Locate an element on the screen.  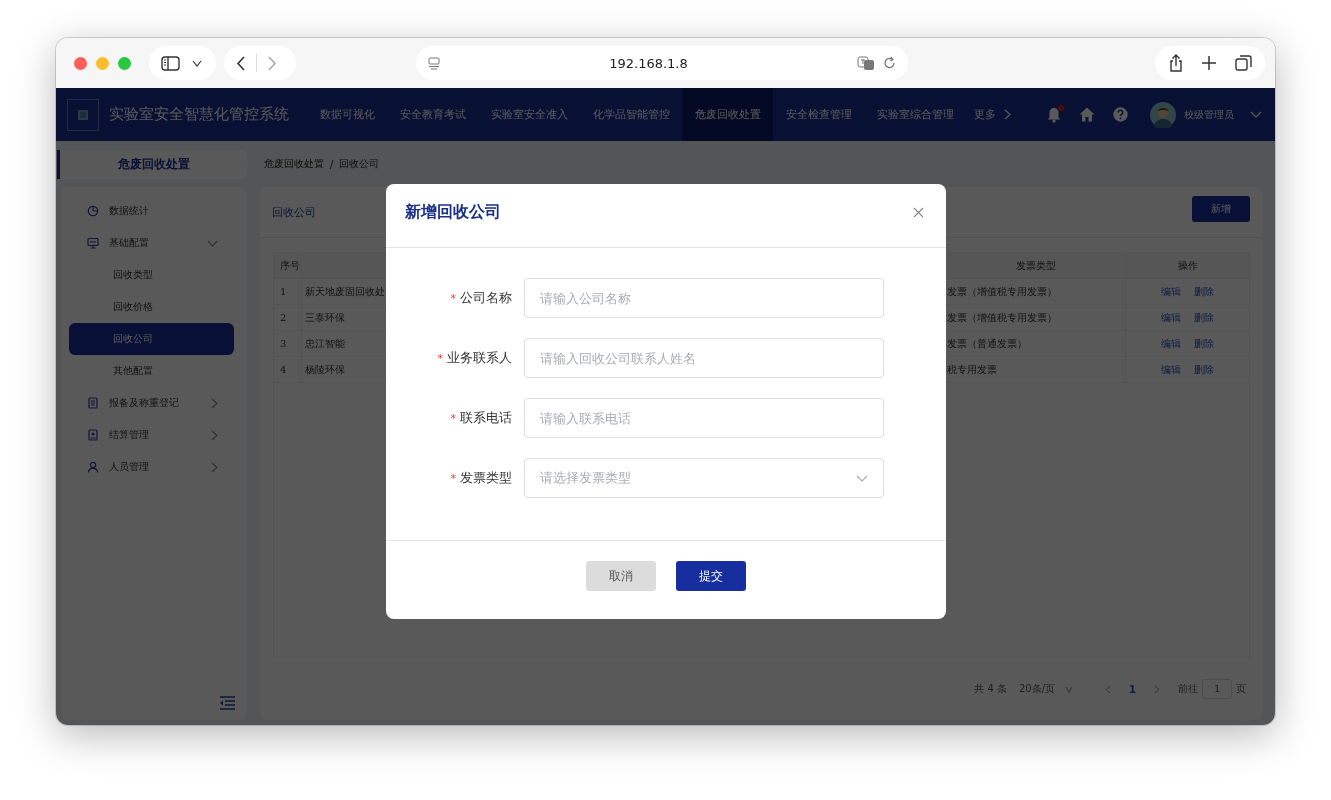
section-title-tab: 危废回收处置 is located at coordinates (152, 164).